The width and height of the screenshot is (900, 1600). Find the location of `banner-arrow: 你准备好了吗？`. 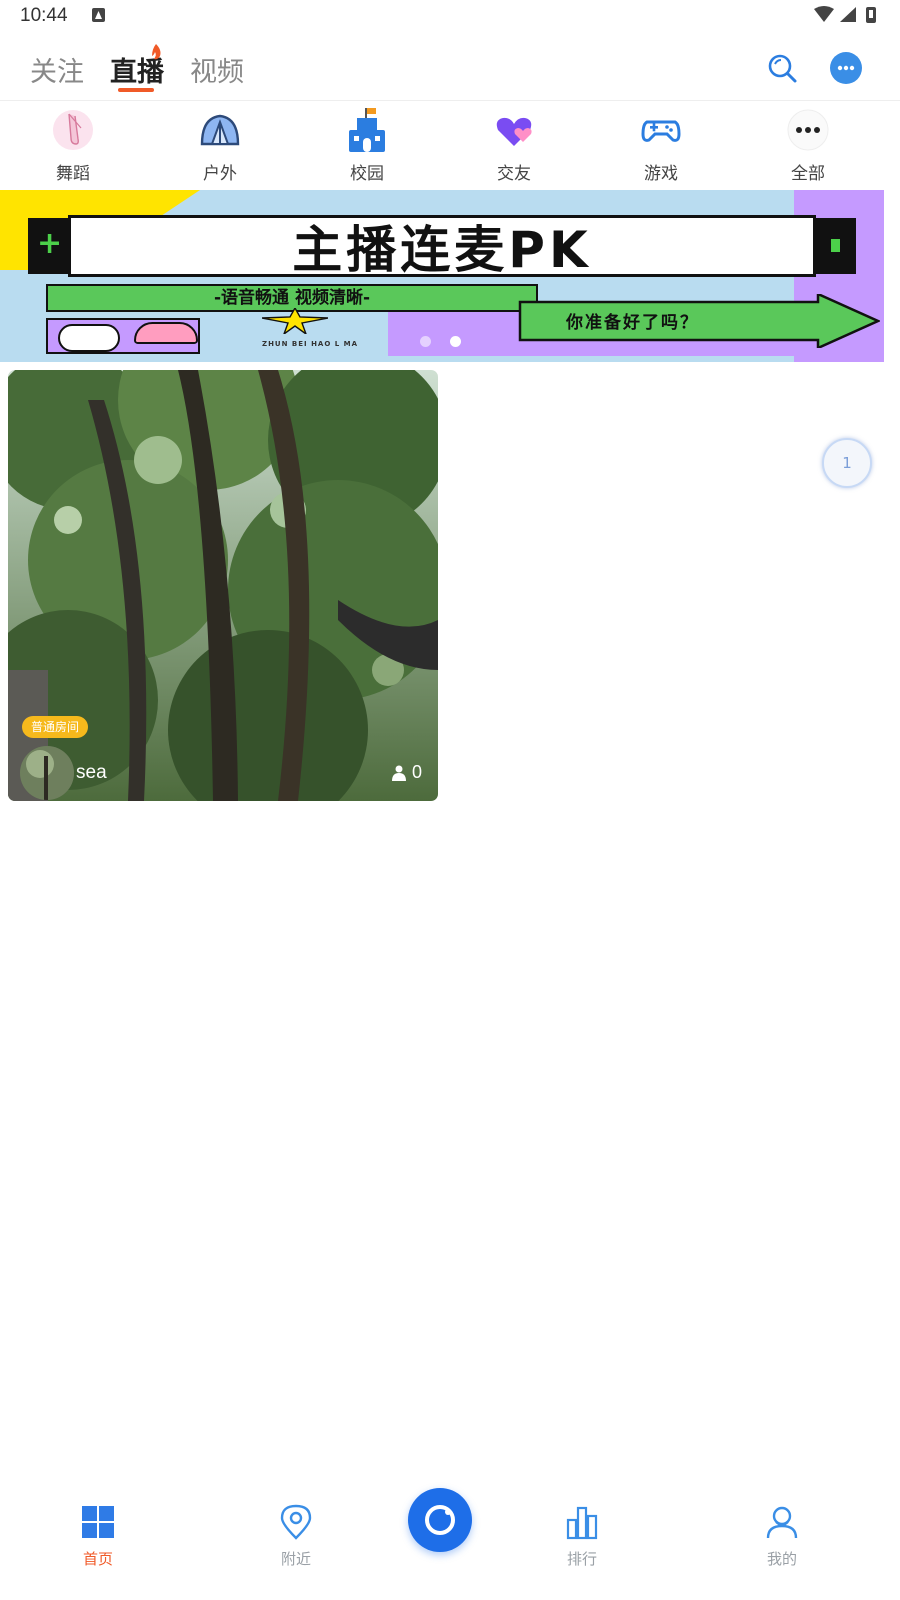

banner-arrow: 你准备好了吗？ is located at coordinates (700, 321).